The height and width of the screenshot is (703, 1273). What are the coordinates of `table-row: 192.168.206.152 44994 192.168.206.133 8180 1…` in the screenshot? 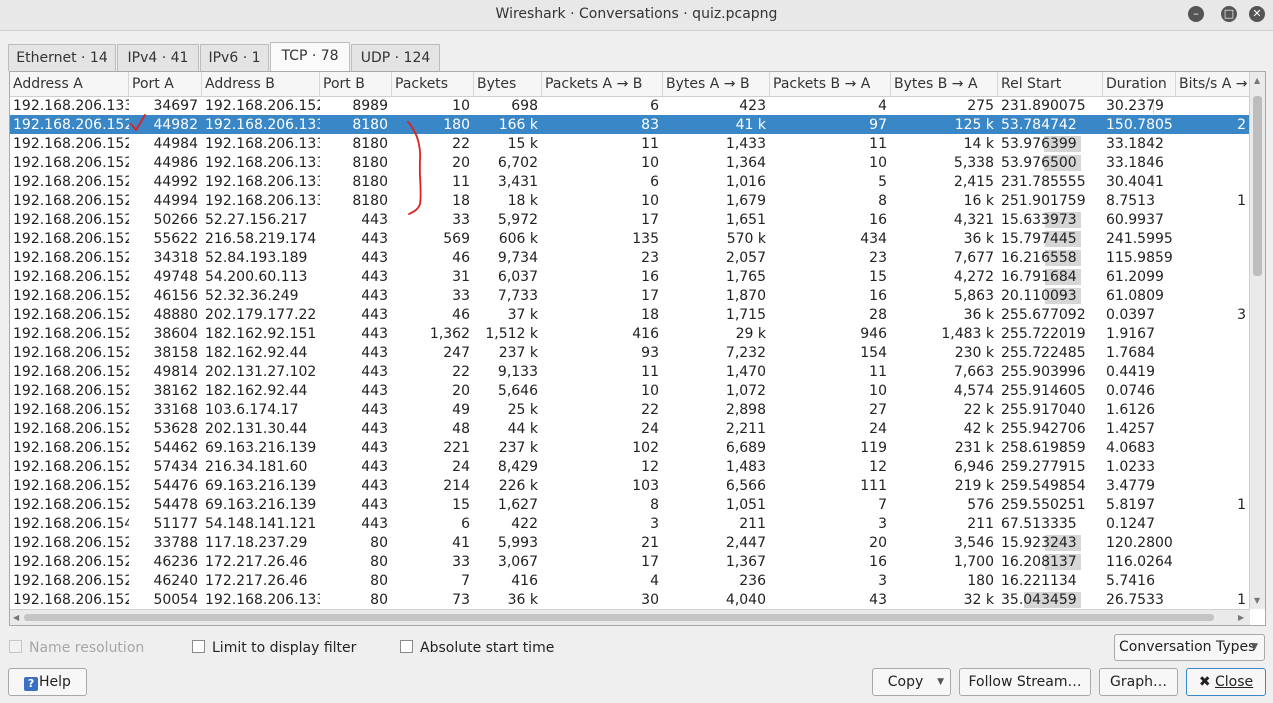 It's located at (630, 200).